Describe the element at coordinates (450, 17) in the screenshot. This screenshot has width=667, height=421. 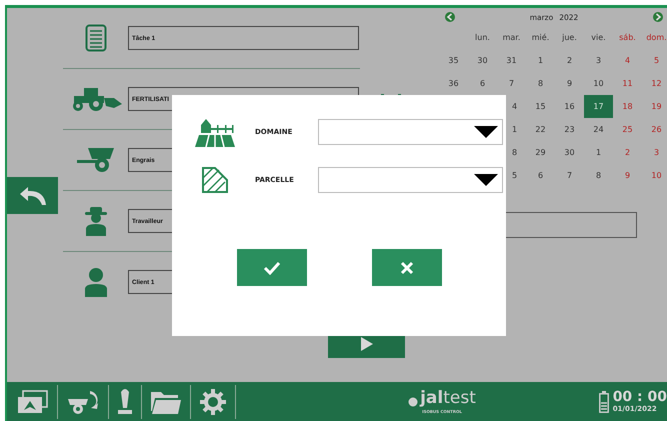
I see `previous-month-icon` at that location.